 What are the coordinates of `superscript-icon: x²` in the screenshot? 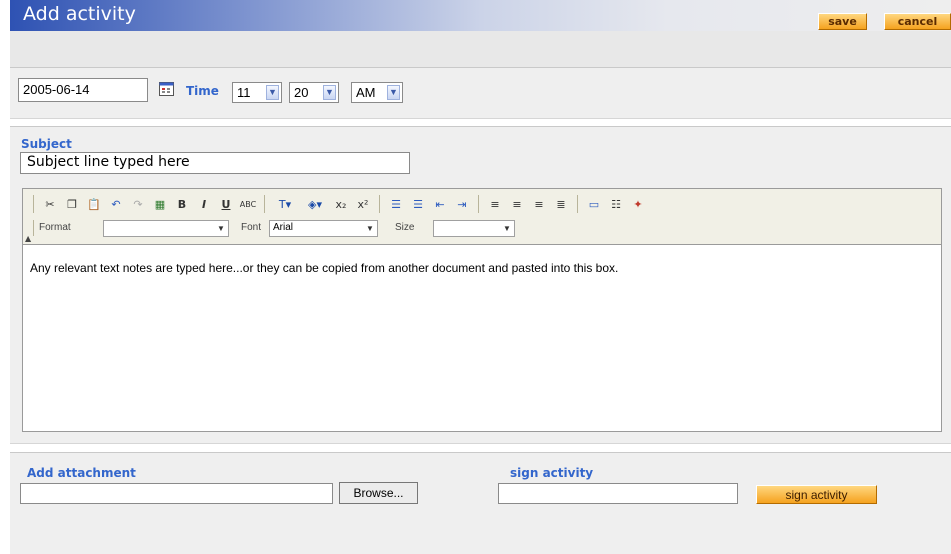 It's located at (363, 204).